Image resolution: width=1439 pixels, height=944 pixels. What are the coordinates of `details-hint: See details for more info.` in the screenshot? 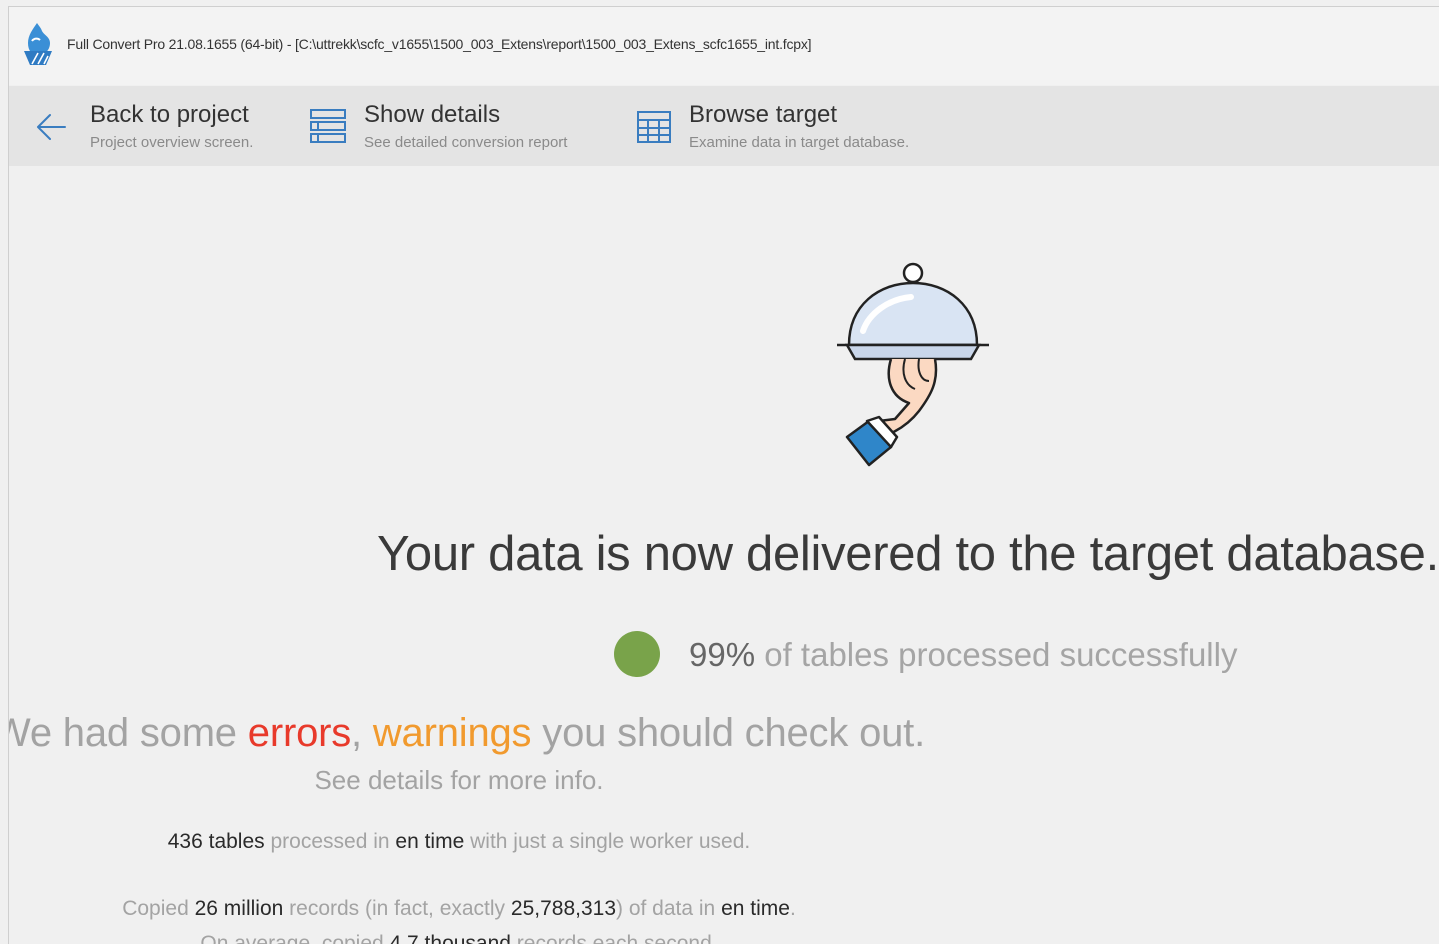 It's located at (459, 780).